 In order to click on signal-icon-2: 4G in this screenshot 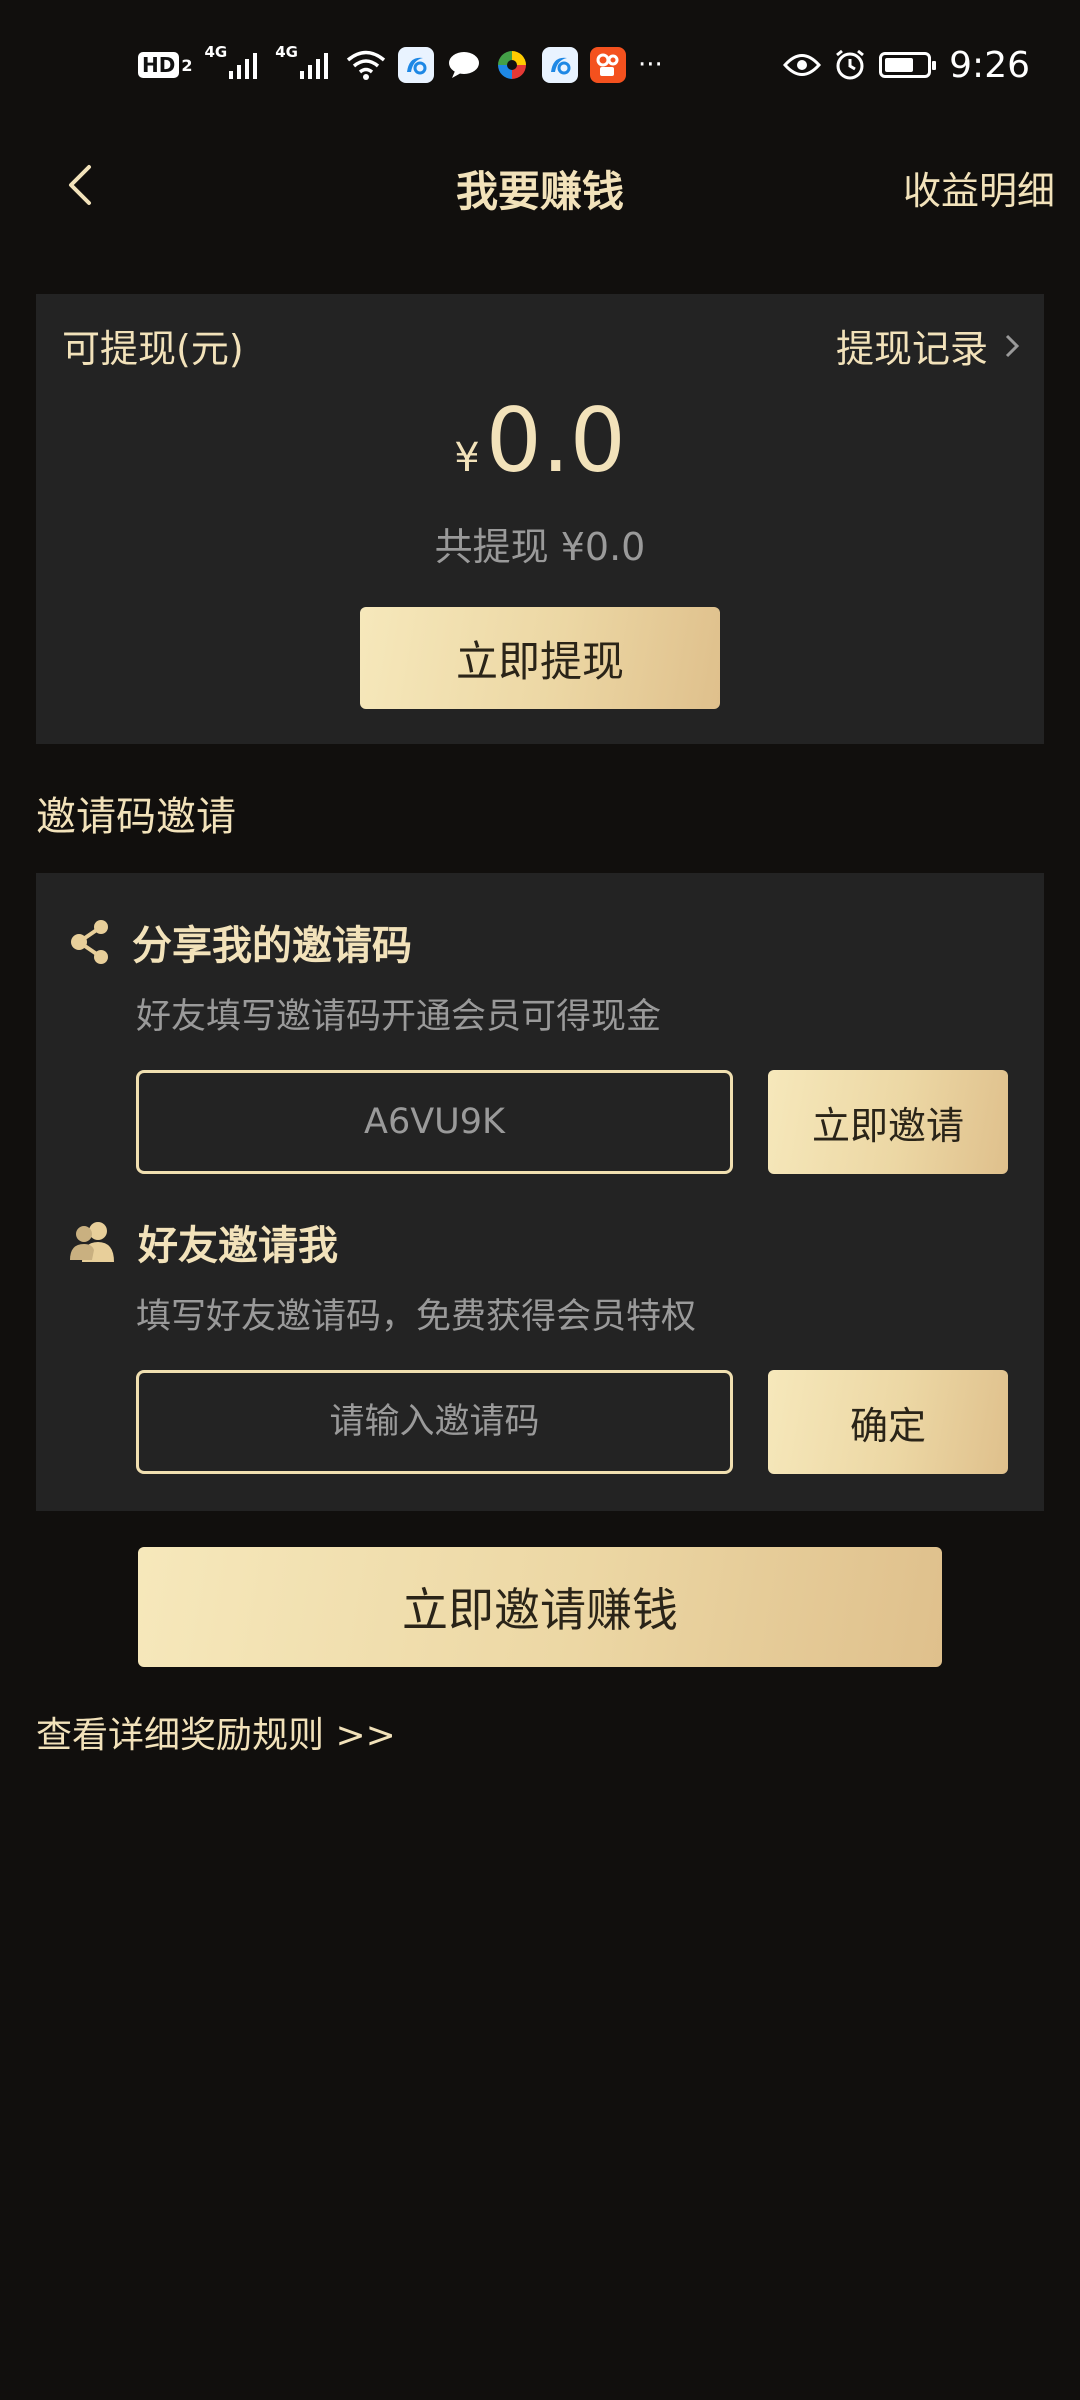, I will do `click(304, 62)`.